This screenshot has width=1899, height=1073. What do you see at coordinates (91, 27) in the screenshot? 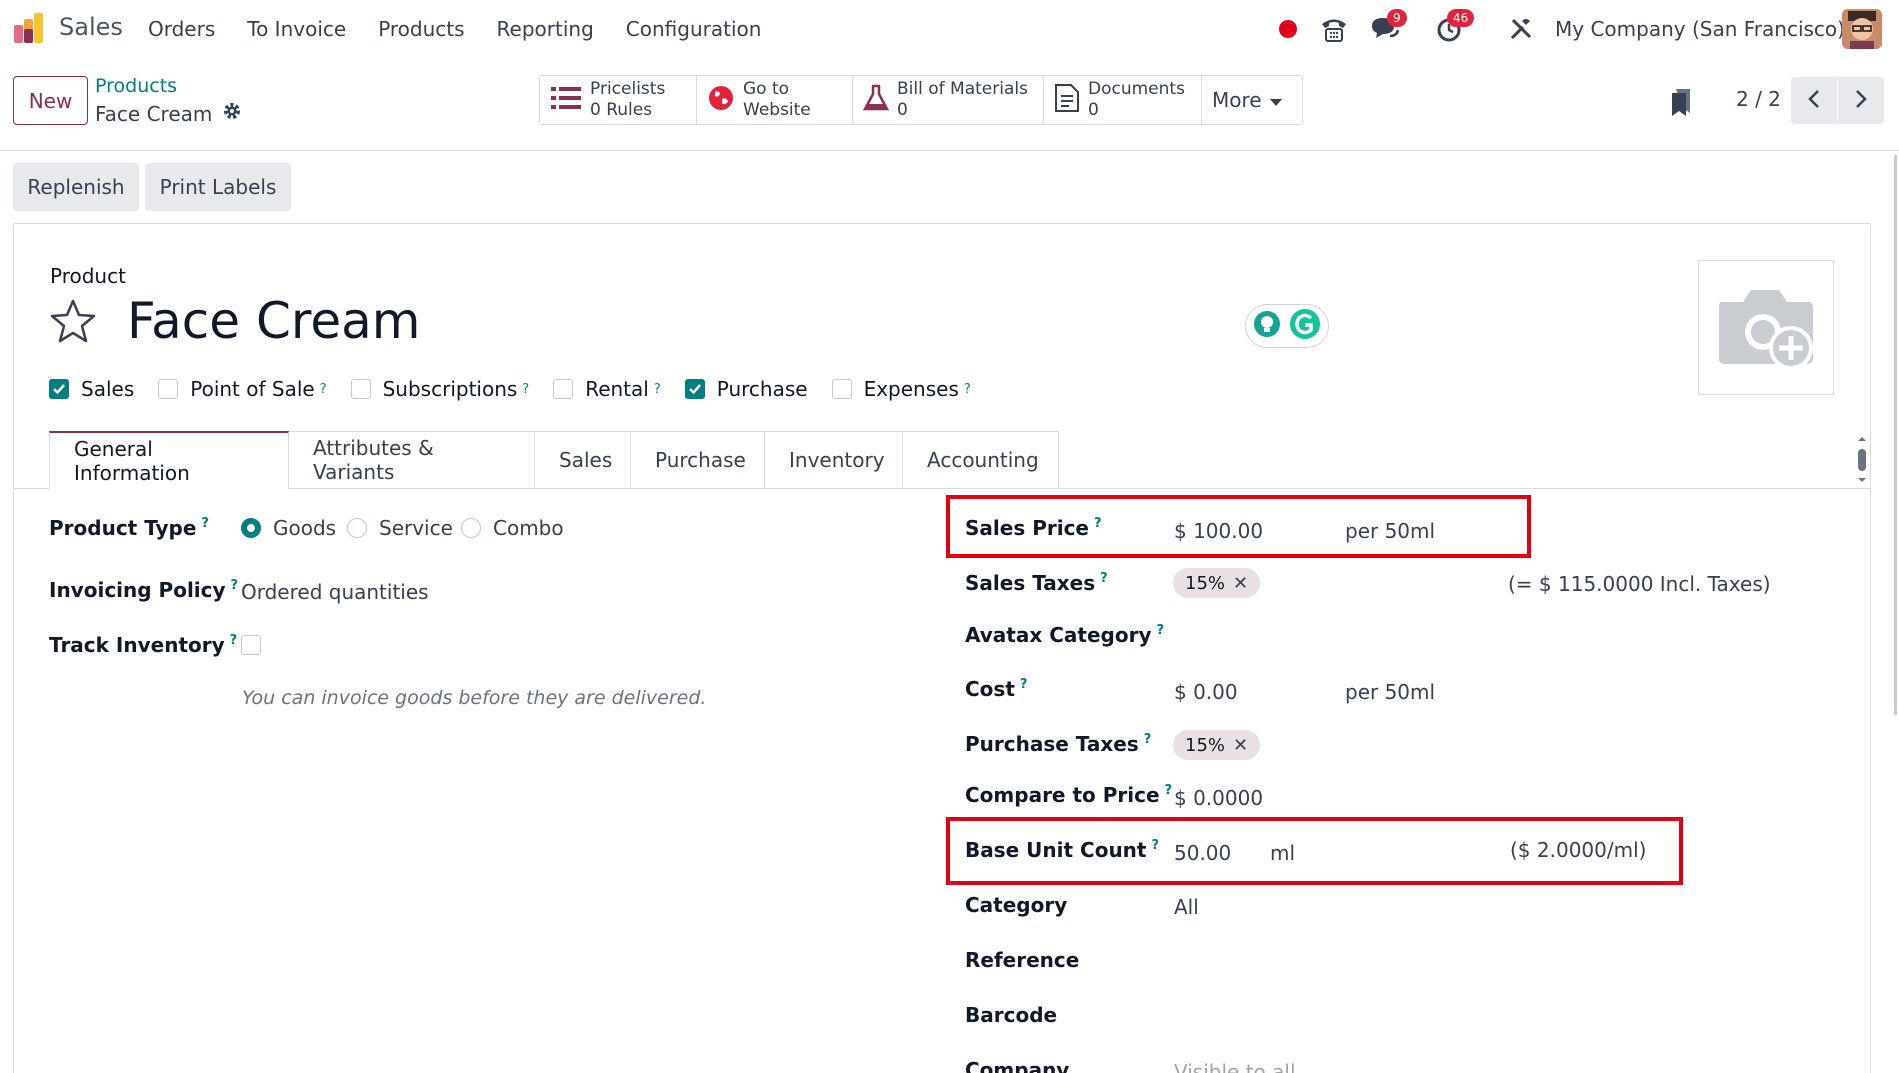
I see `app-name: Sales` at bounding box center [91, 27].